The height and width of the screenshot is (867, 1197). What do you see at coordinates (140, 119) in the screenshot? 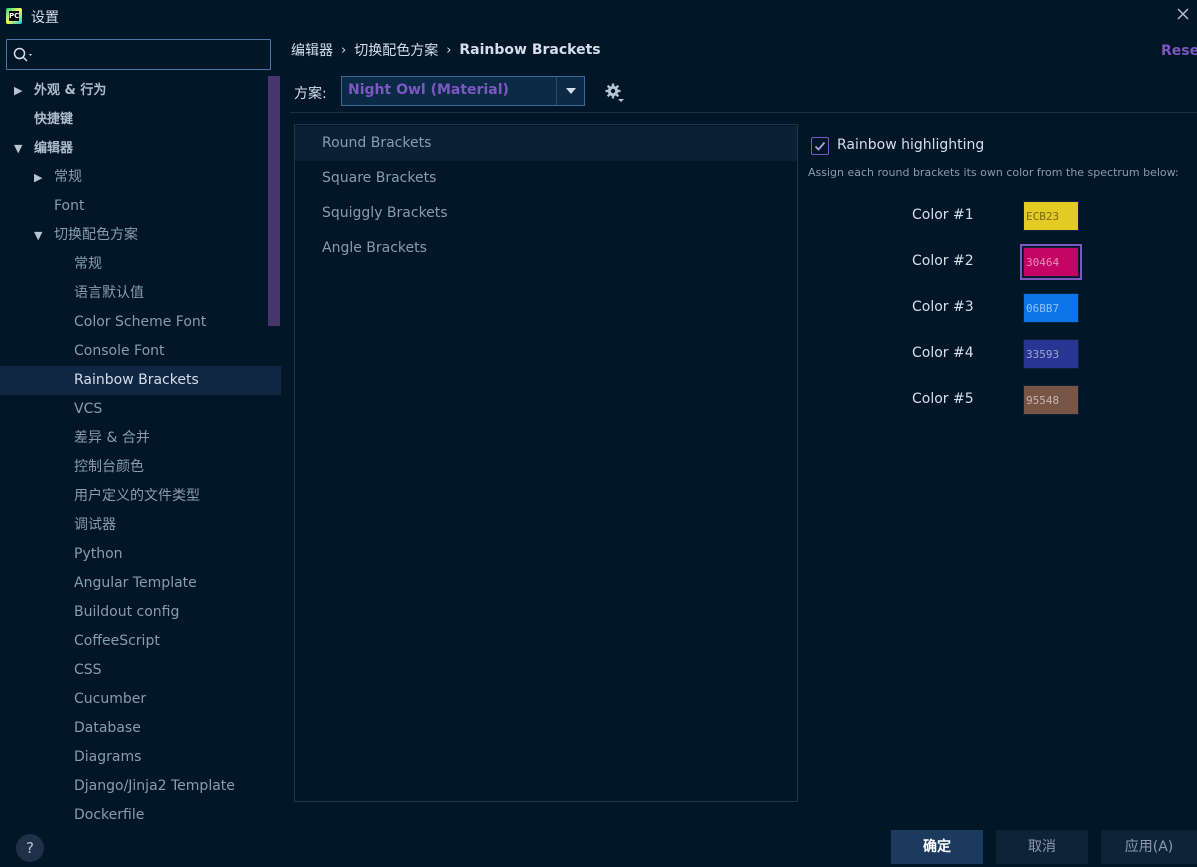
I see `sidebar-item: 快捷键` at bounding box center [140, 119].